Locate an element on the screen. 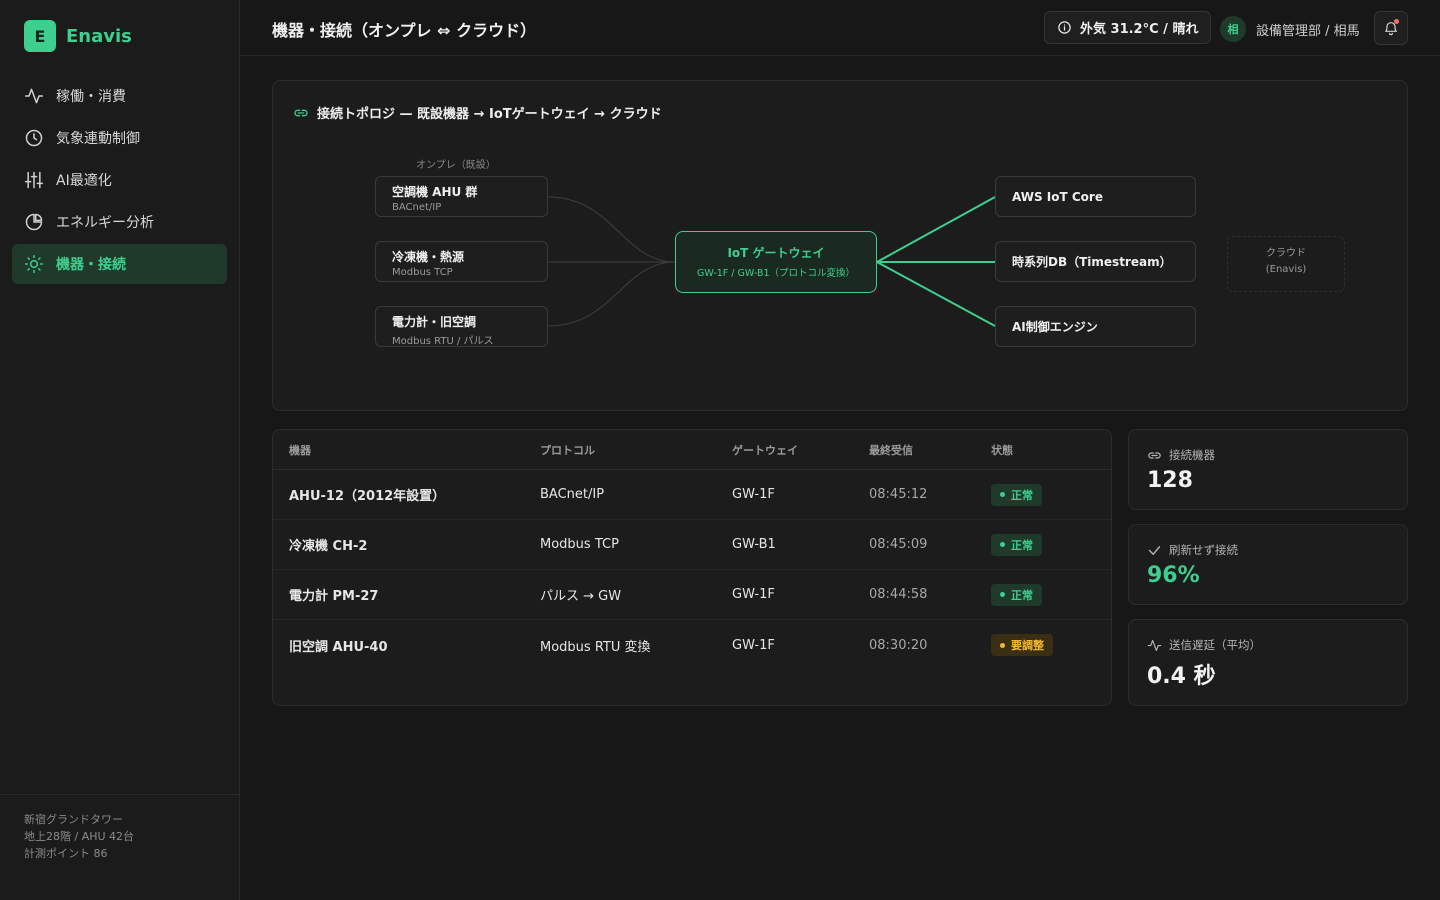 The width and height of the screenshot is (1440, 900). cell-device: 冷凍機 CH-2 is located at coordinates (328, 546).